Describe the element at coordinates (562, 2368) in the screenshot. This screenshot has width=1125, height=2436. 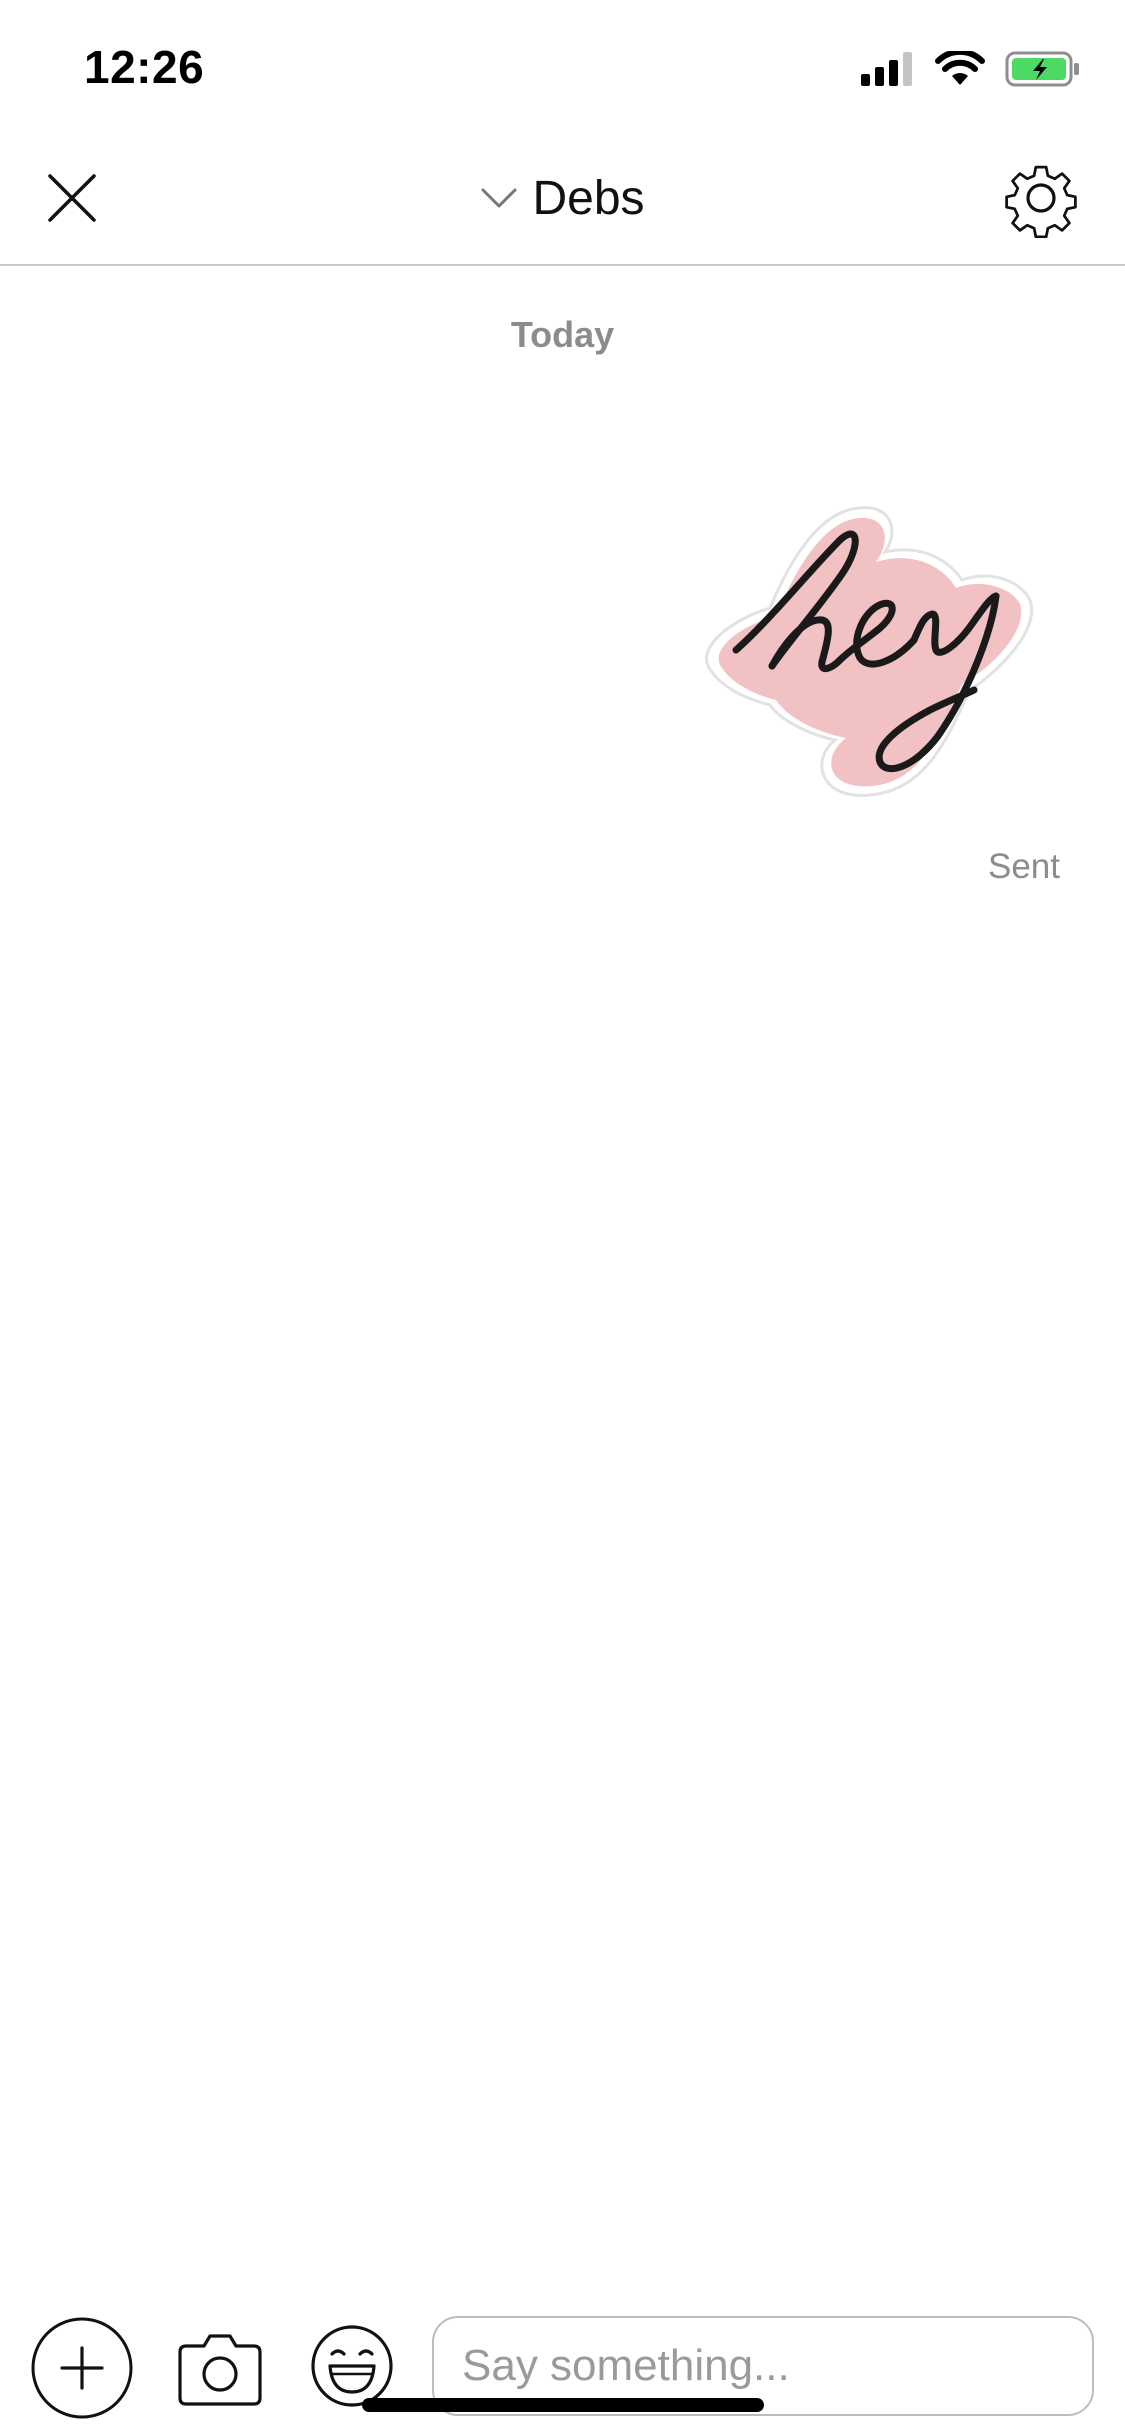
I see `message-composer` at that location.